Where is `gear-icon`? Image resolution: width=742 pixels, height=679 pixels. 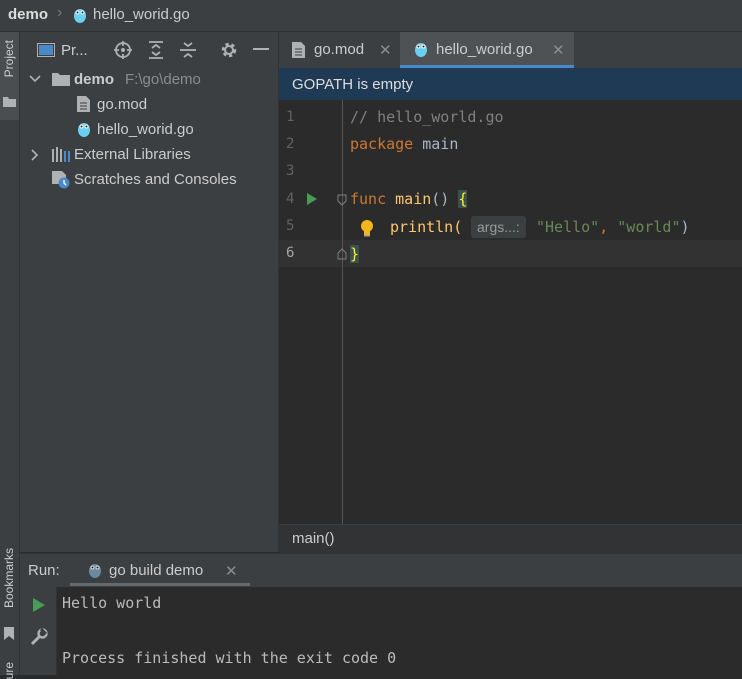
gear-icon is located at coordinates (229, 52).